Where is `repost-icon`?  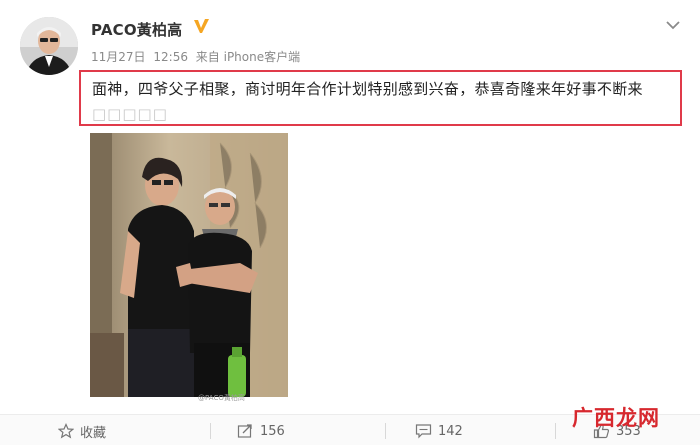
repost-icon is located at coordinates (244, 431).